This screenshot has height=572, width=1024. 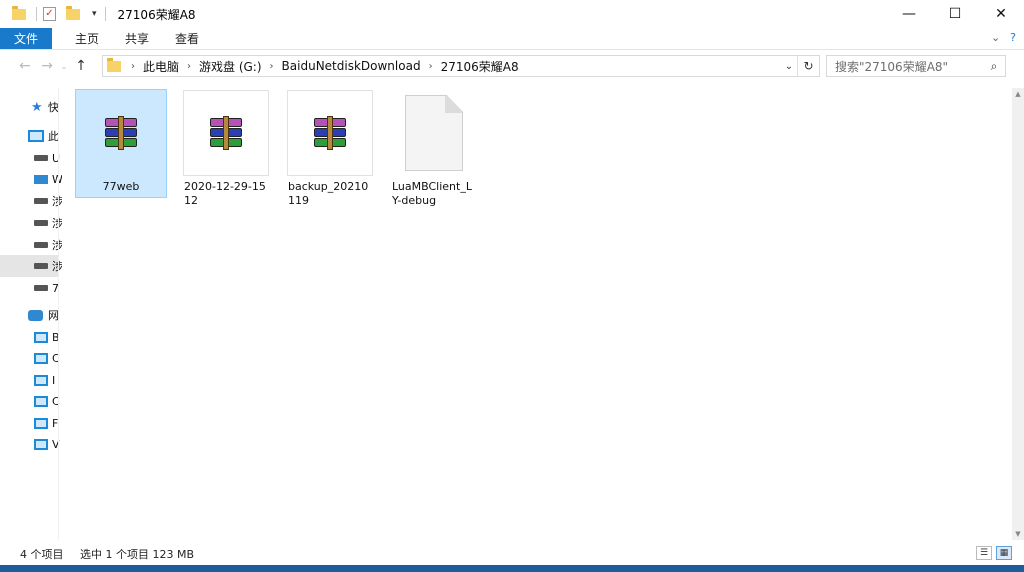 I want to click on generic-file-icon, so click(x=434, y=133).